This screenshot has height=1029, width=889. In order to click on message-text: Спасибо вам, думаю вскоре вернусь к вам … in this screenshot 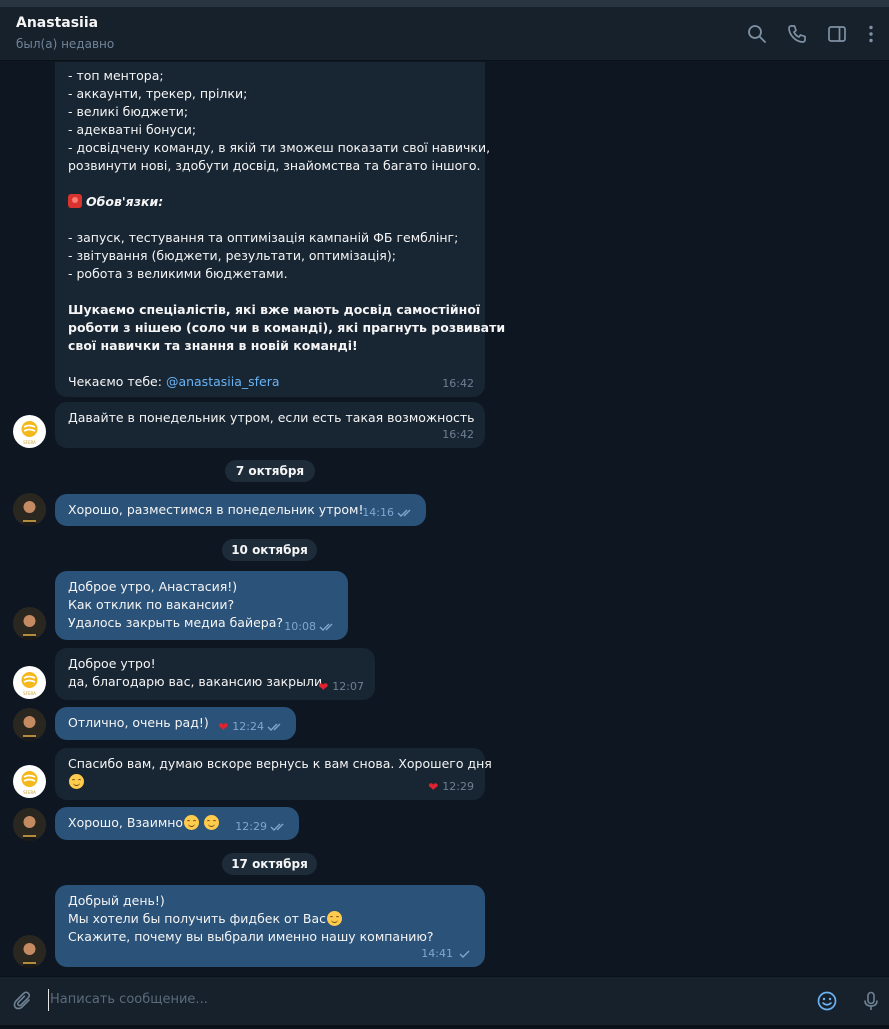, I will do `click(280, 763)`.